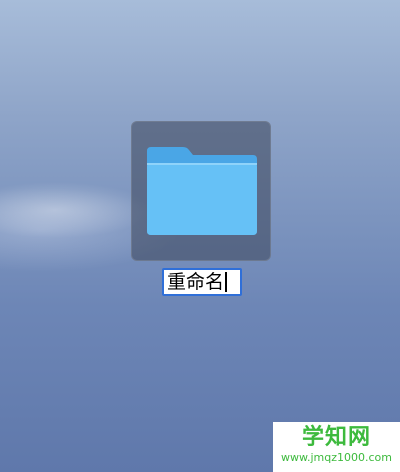  I want to click on watermark: 学知网 www.jmqz1000.com, so click(336, 447).